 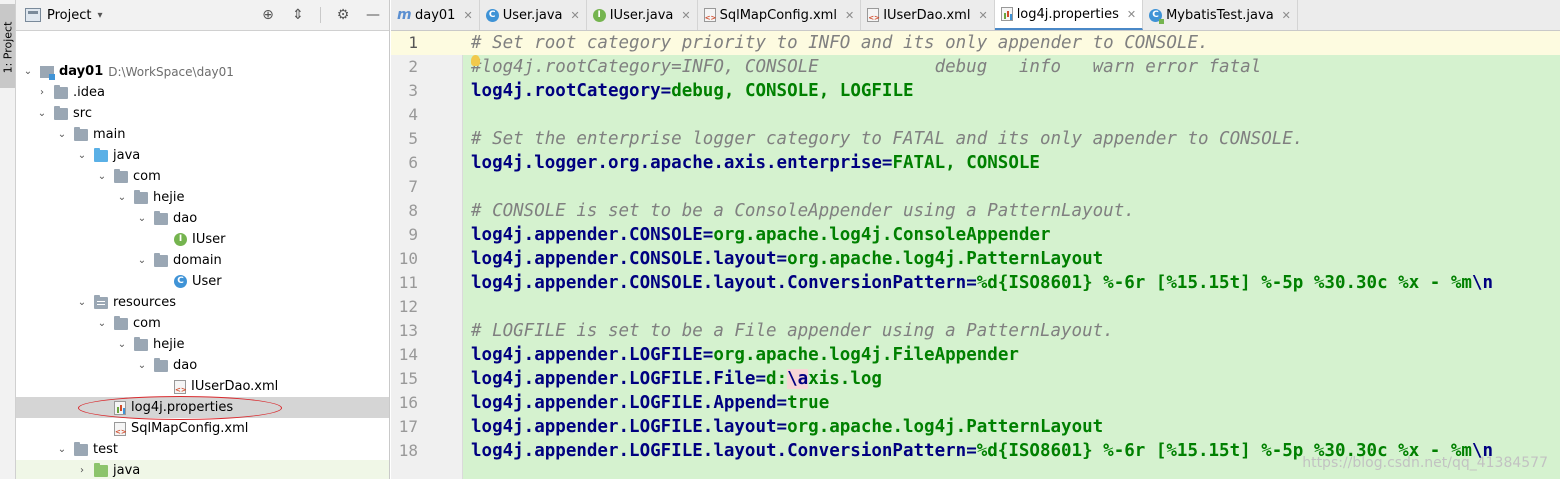 What do you see at coordinates (928, 15) in the screenshot?
I see `tab-iuserdao-xml: IUserDao.xml ✕` at bounding box center [928, 15].